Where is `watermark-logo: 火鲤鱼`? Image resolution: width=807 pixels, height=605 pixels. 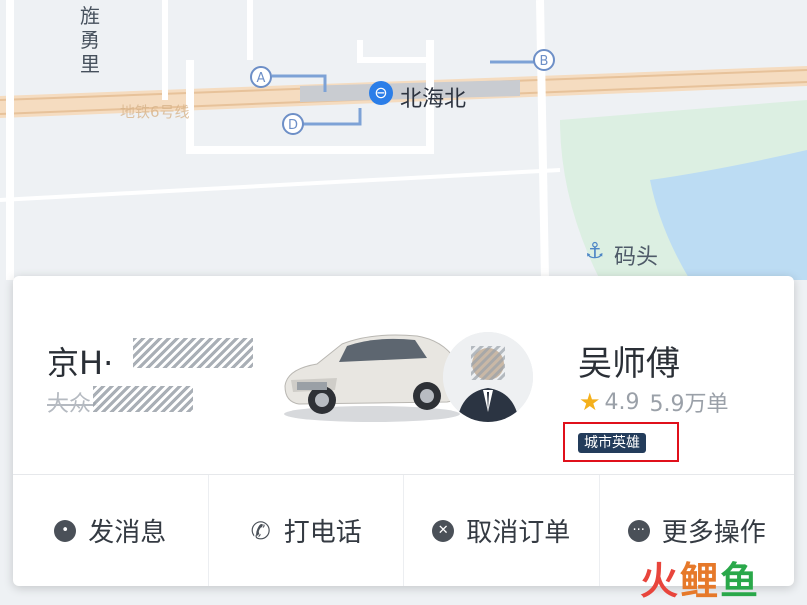
watermark-logo: 火鲤鱼 is located at coordinates (700, 581).